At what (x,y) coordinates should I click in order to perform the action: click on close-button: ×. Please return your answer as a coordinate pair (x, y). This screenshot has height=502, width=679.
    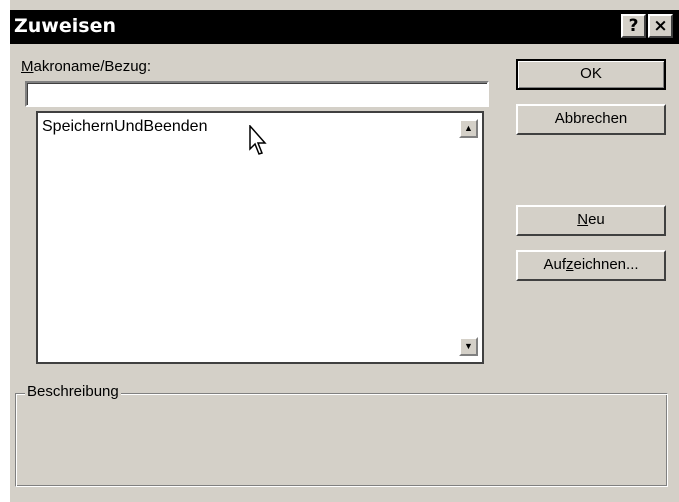
    Looking at the image, I should click on (660, 26).